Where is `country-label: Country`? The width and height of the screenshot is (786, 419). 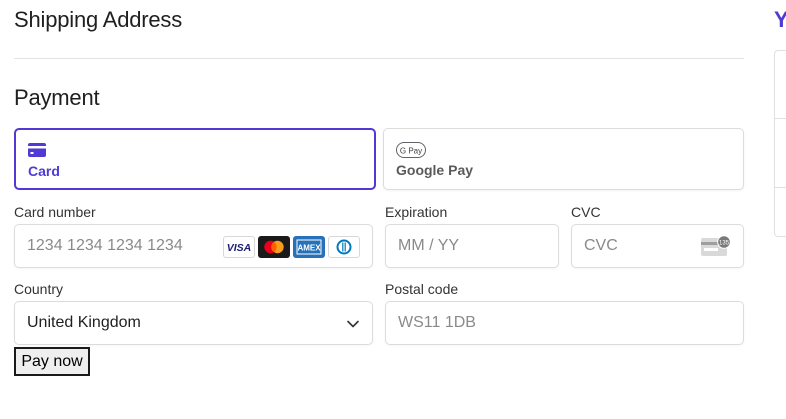 country-label: Country is located at coordinates (39, 289).